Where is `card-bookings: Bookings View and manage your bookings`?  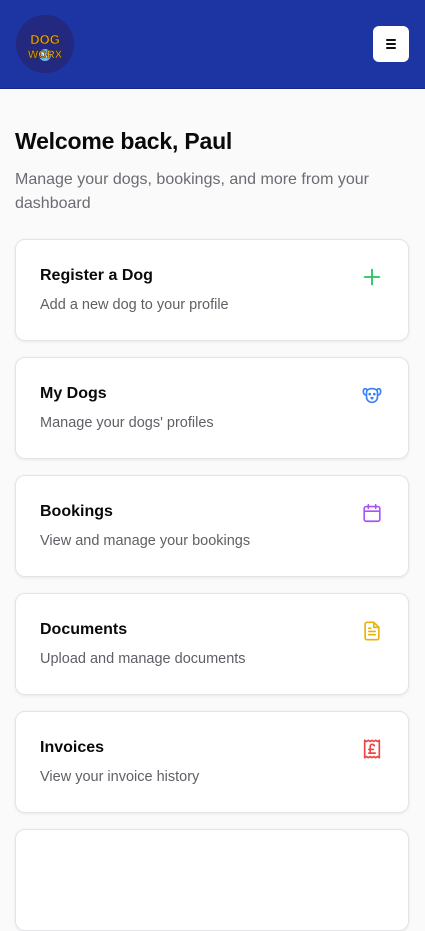 card-bookings: Bookings View and manage your bookings is located at coordinates (212, 526).